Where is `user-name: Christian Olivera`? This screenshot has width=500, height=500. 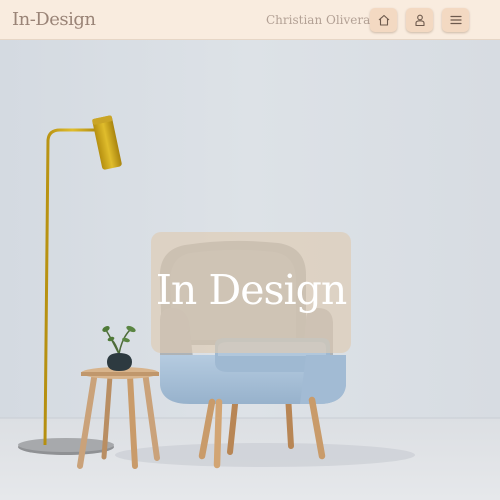
user-name: Christian Olivera is located at coordinates (318, 20).